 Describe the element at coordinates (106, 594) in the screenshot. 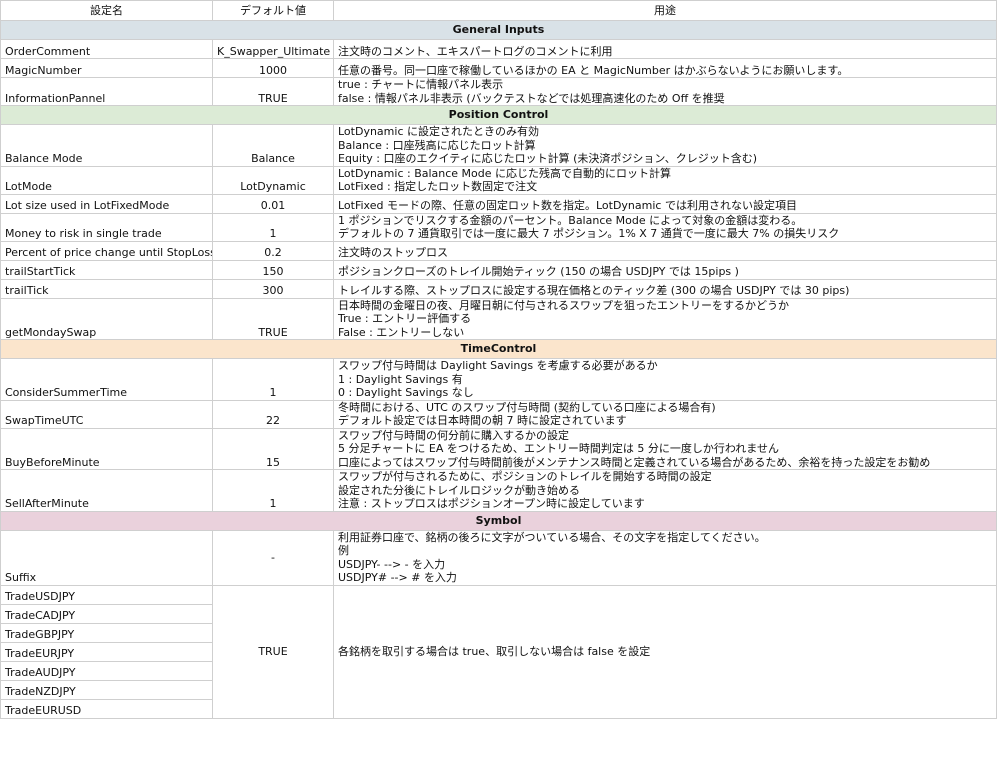

I see `setting-name: TradeUSDJPY` at that location.